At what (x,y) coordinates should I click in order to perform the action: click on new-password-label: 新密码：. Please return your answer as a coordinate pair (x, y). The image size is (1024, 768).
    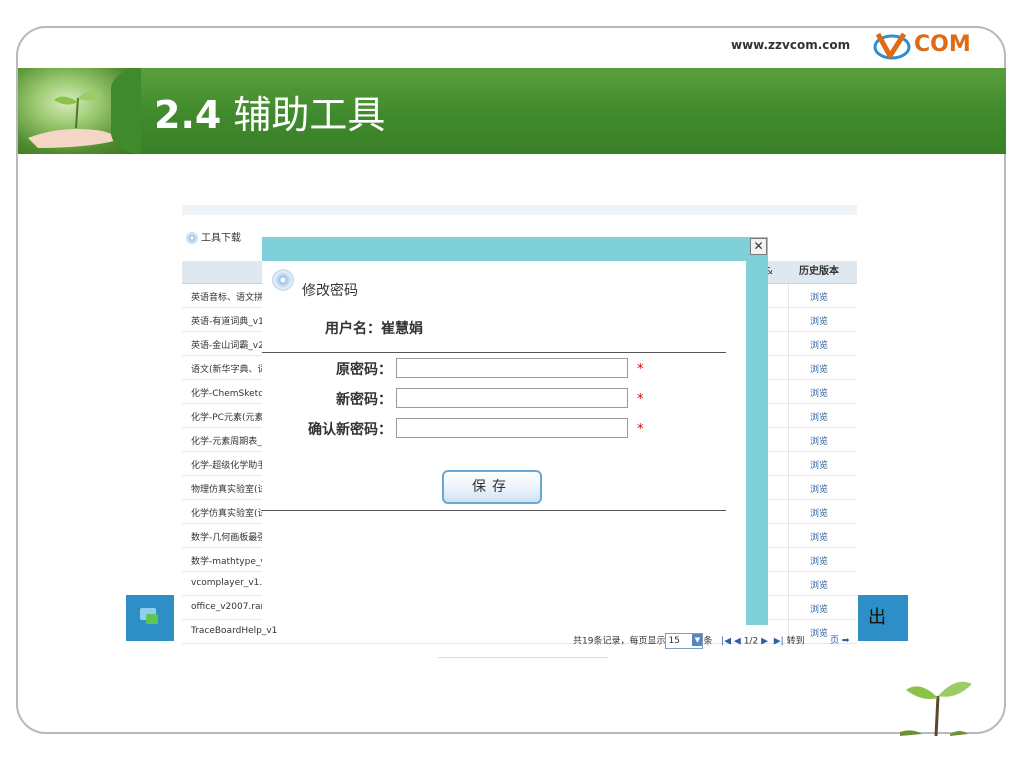
    Looking at the image, I should click on (364, 400).